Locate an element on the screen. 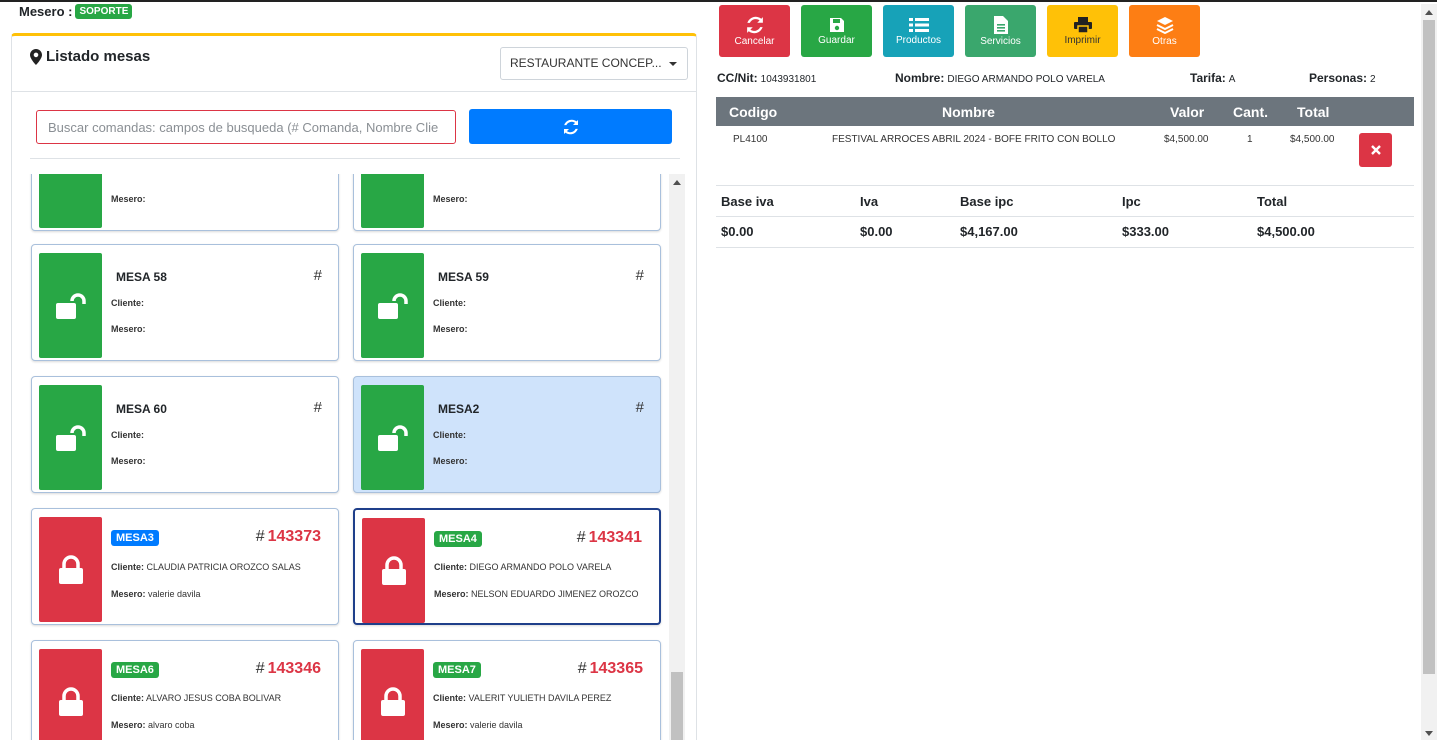 The height and width of the screenshot is (740, 1437). row-total: $4,500.00 is located at coordinates (1312, 139).